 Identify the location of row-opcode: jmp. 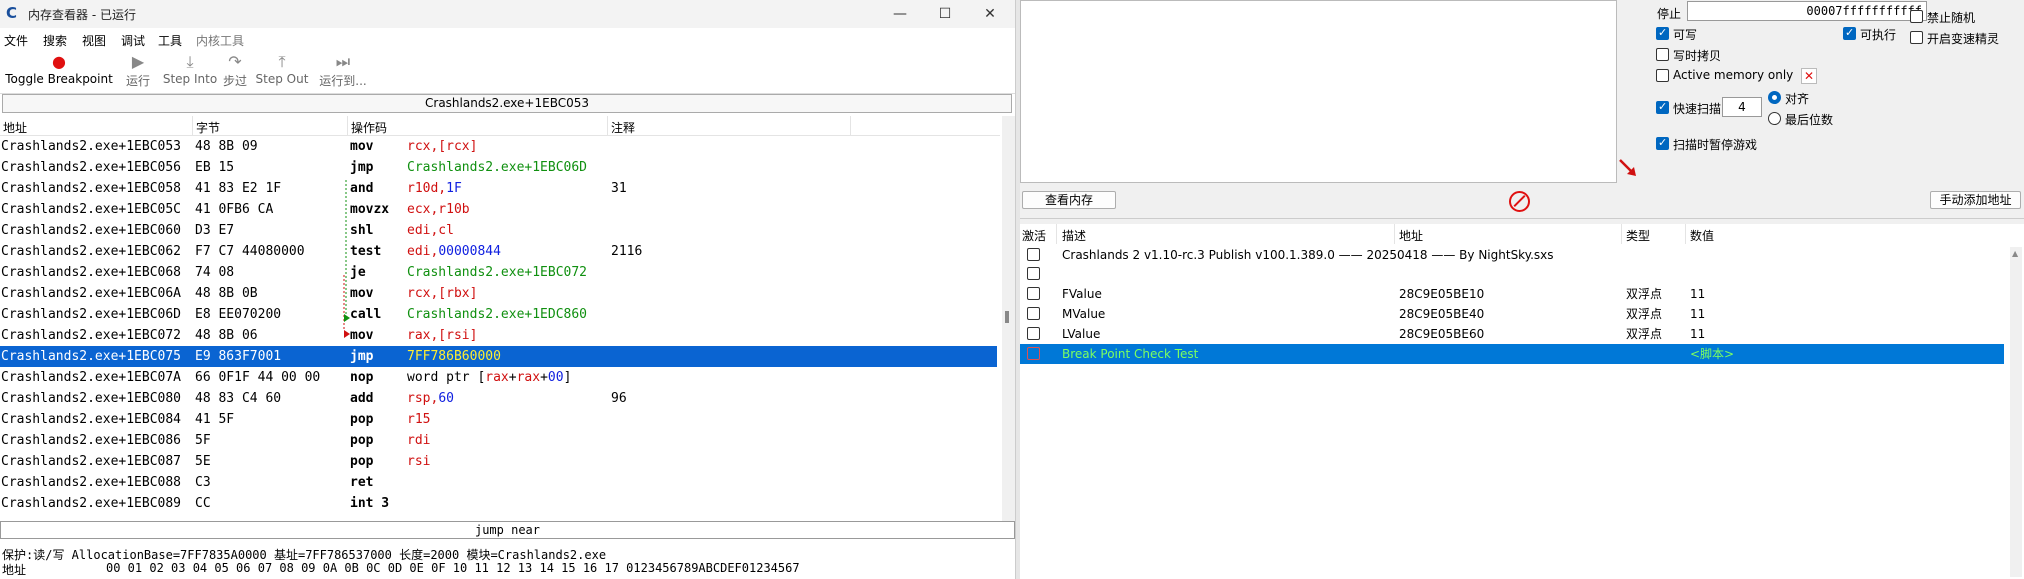
(362, 356).